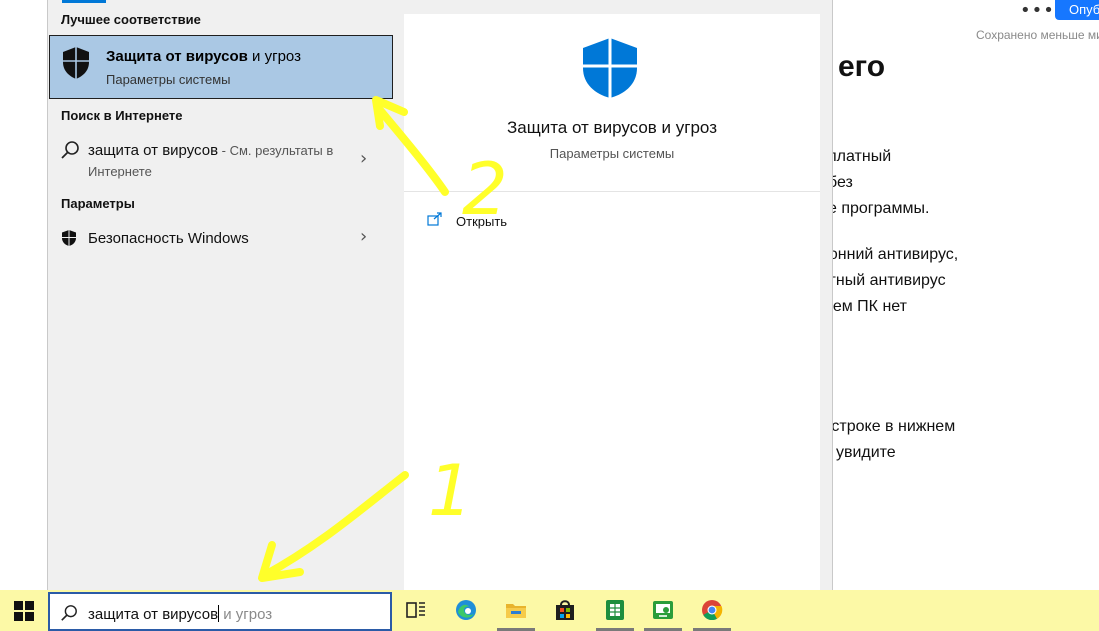 Image resolution: width=1099 pixels, height=631 pixels. What do you see at coordinates (889, 254) in the screenshot?
I see `article-text-line: ронний антивирус,` at bounding box center [889, 254].